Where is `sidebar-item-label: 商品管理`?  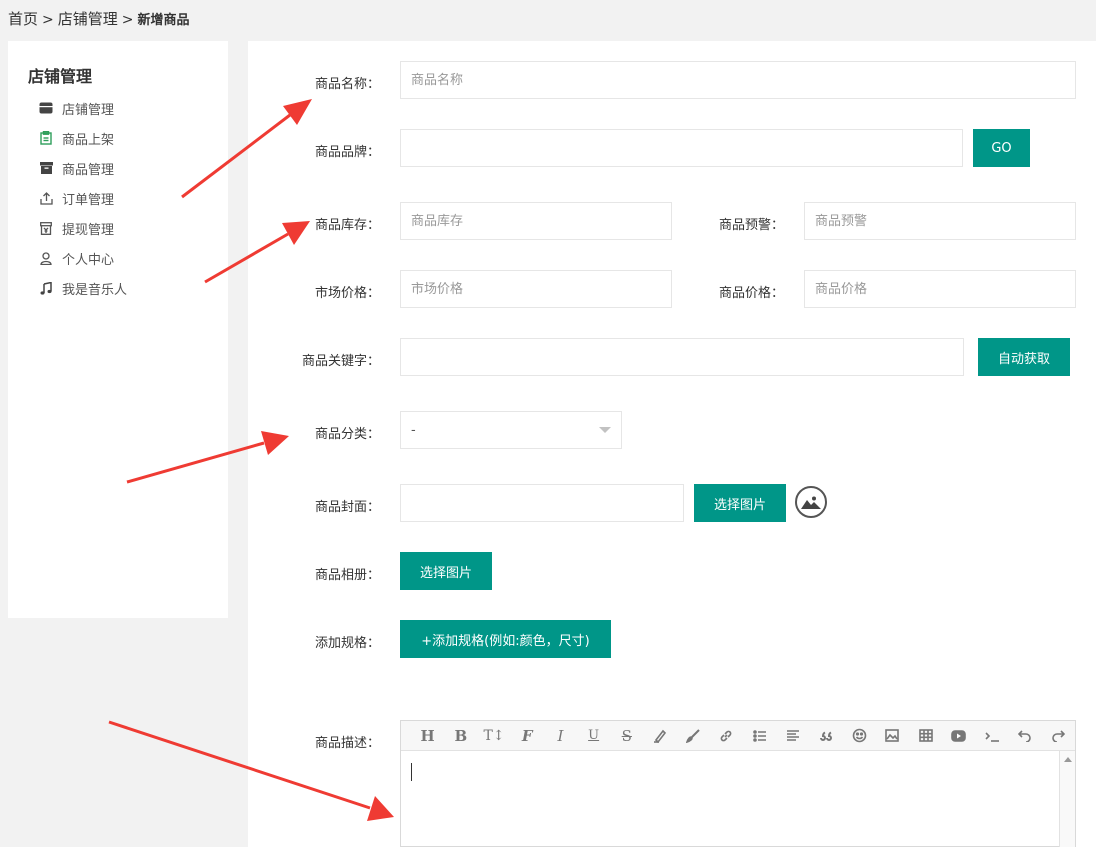
sidebar-item-label: 商品管理 is located at coordinates (88, 170).